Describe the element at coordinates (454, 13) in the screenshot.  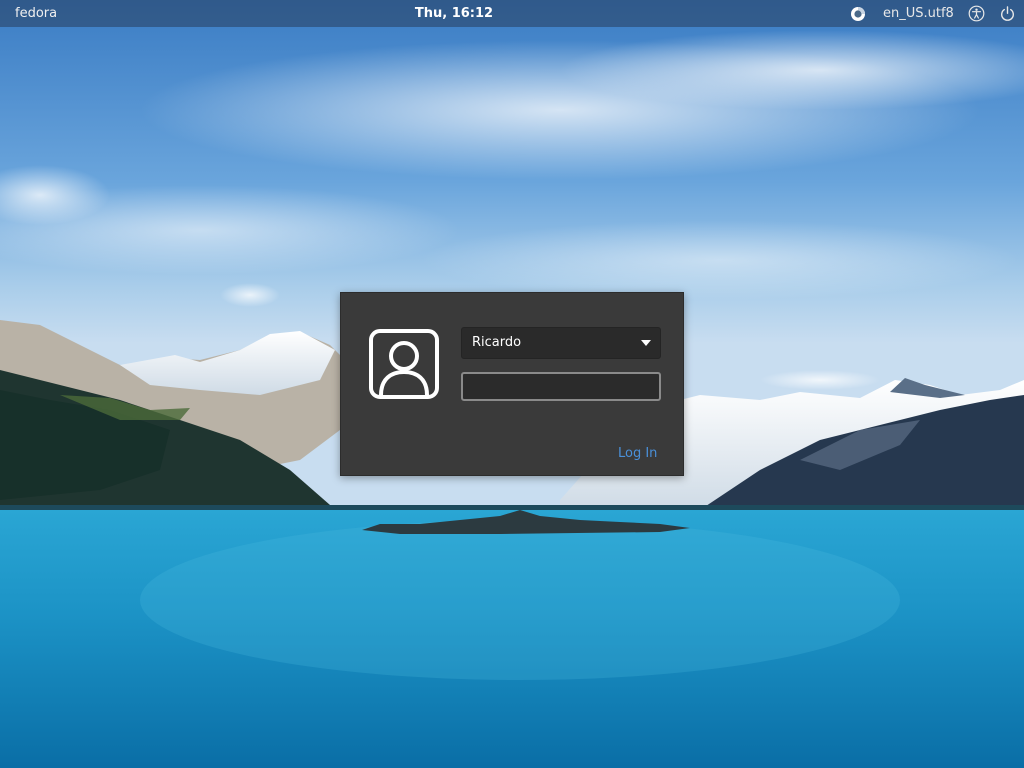
I see `clock-label: Thu, 16:12` at that location.